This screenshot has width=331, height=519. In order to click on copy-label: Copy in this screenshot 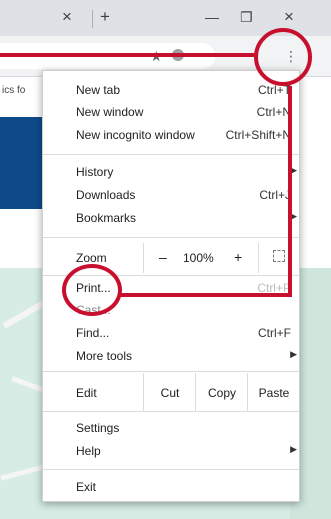, I will do `click(221, 393)`.